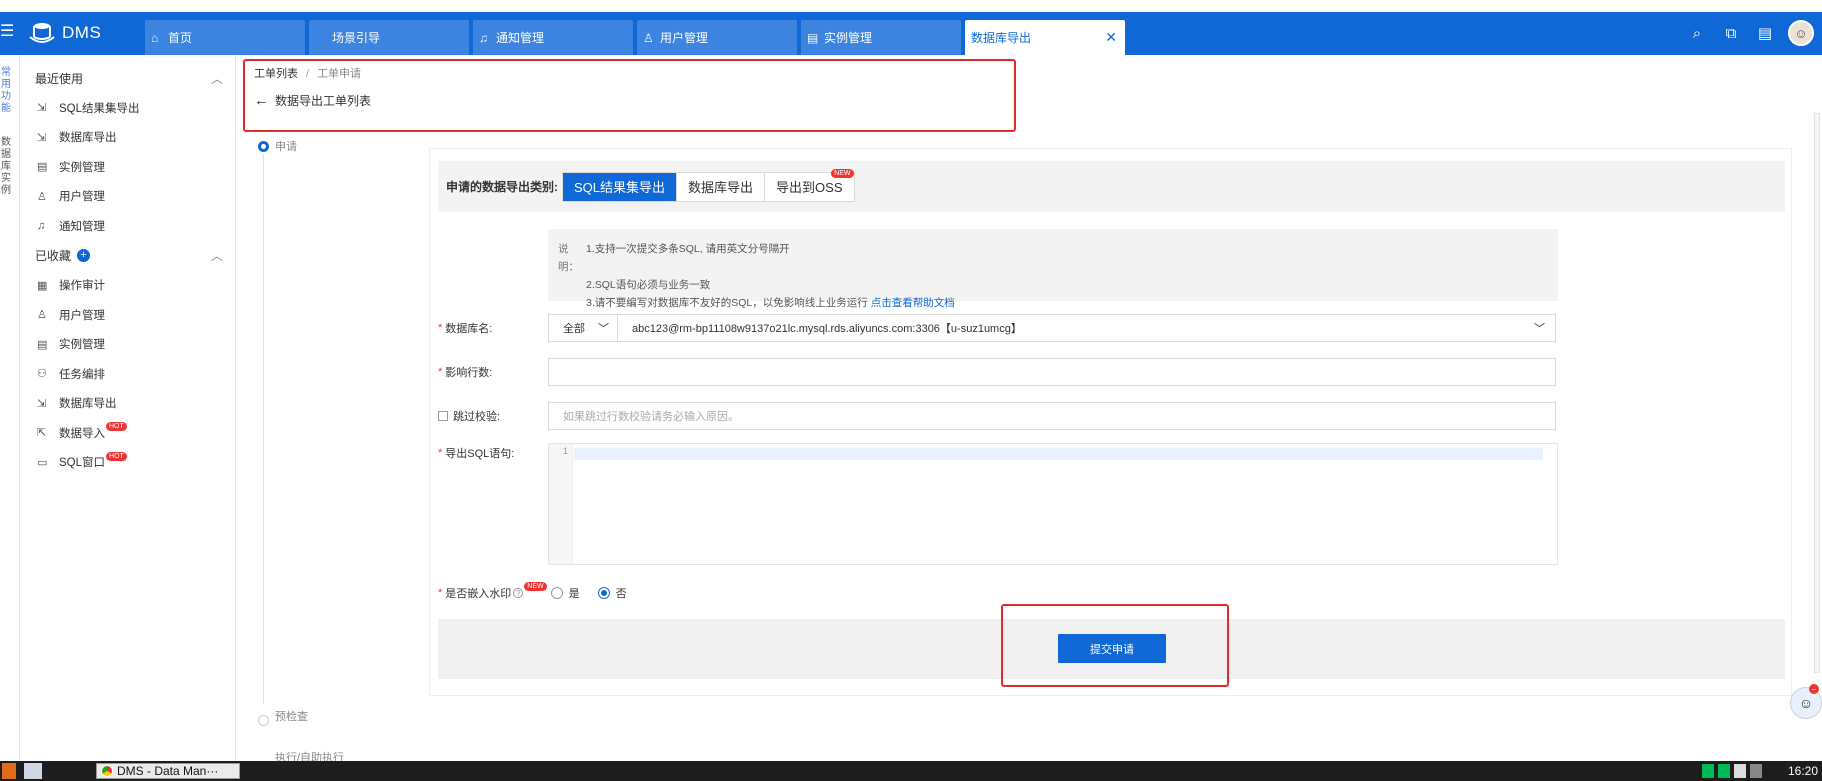 This screenshot has width=1822, height=781. I want to click on tab-scene-guide: 场景引导, so click(389, 37).